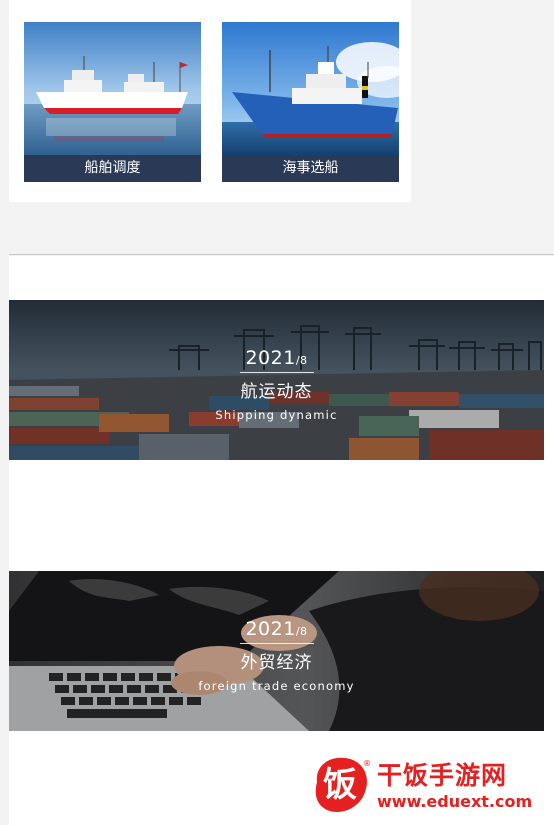 Image resolution: width=554 pixels, height=825 pixels. I want to click on ship-card-dispatch: 船舶调度, so click(112, 102).